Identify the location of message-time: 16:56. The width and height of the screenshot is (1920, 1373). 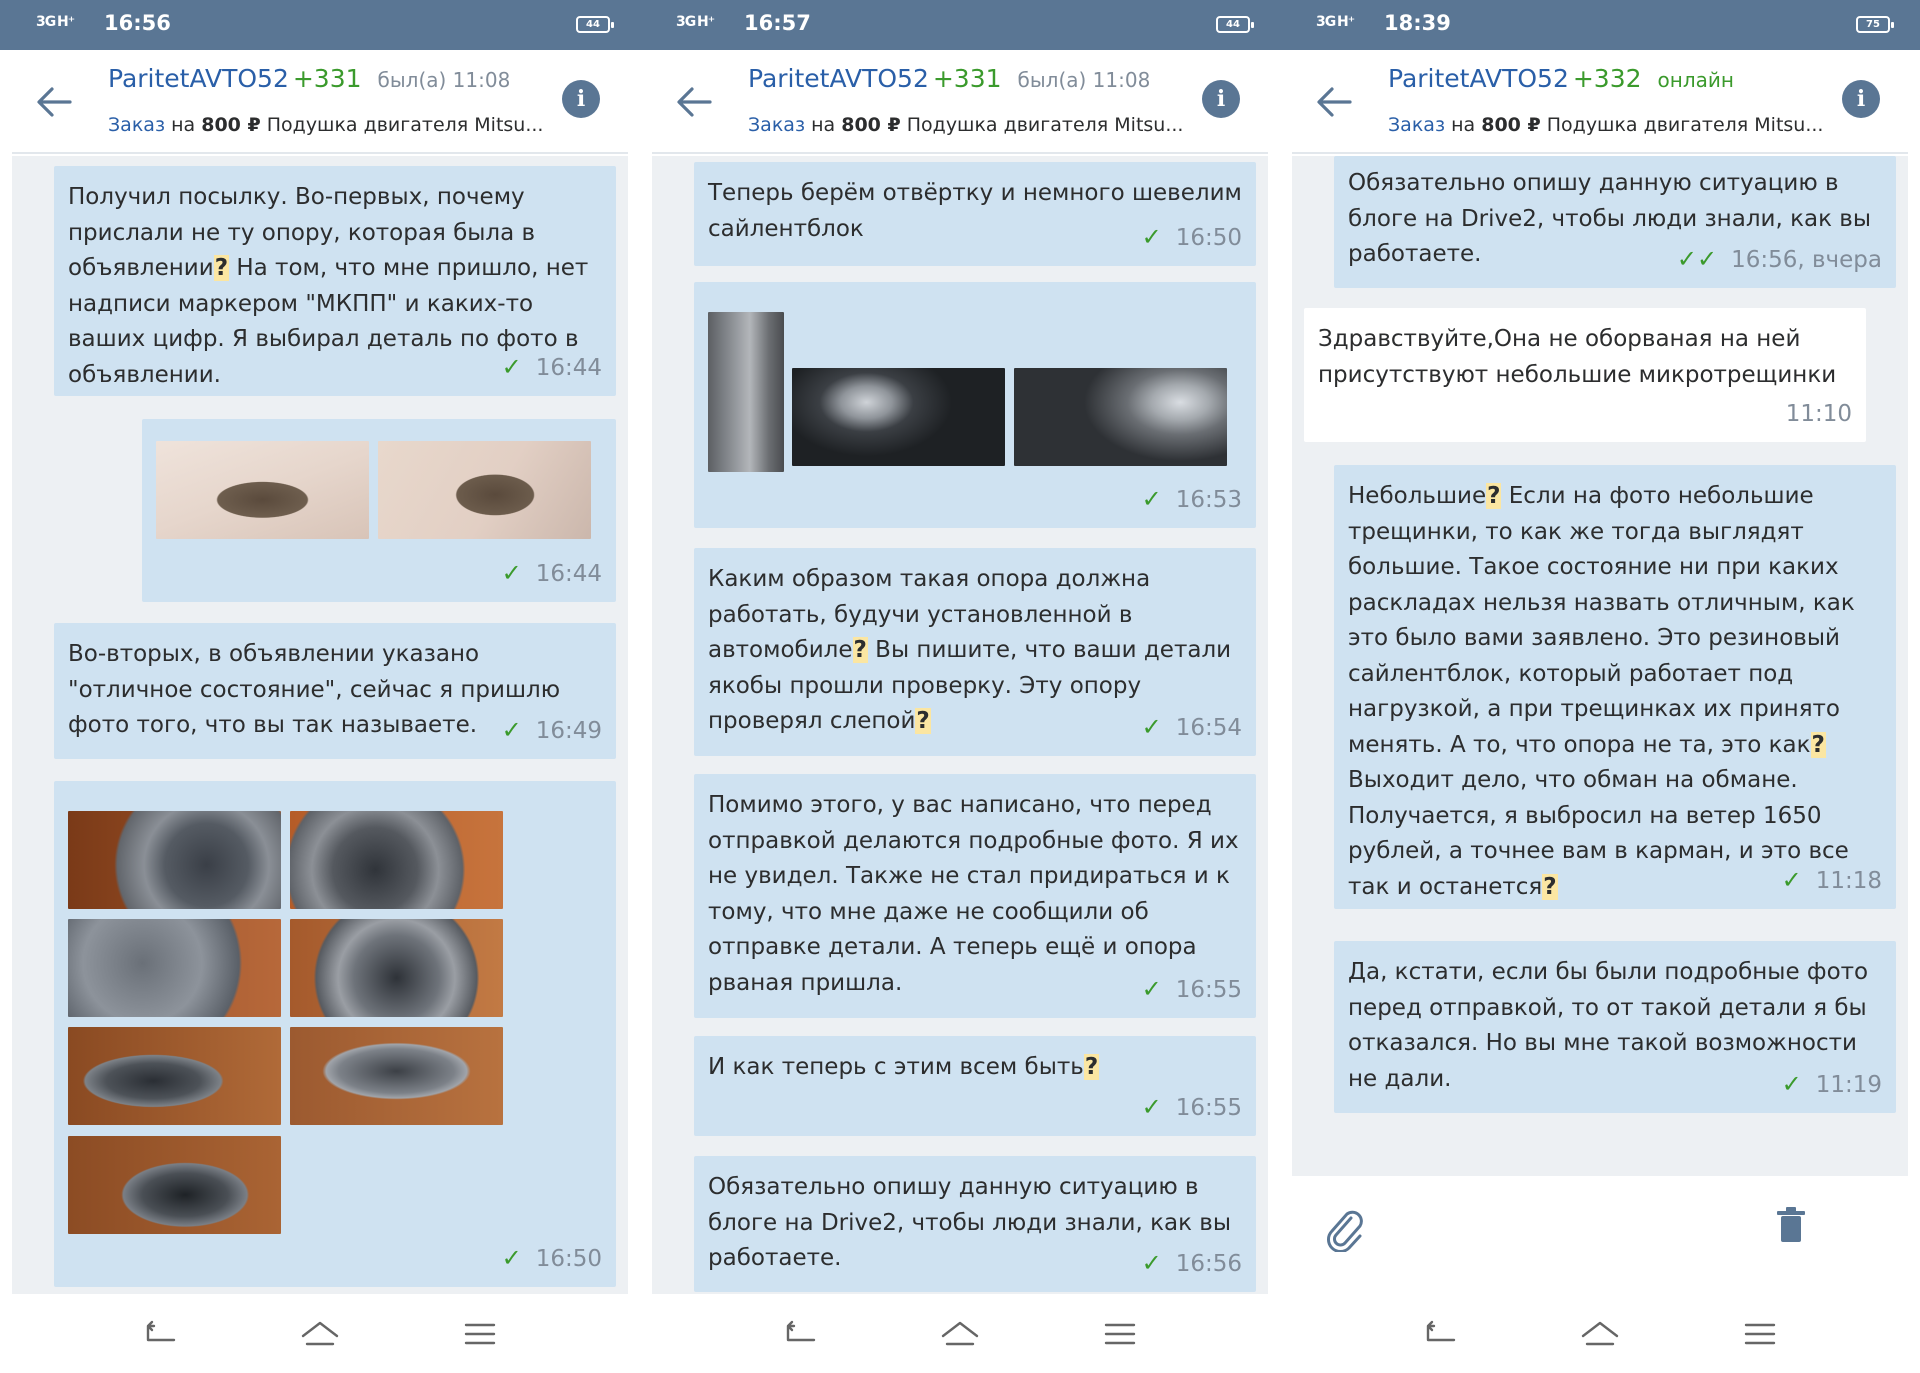
(1208, 1263).